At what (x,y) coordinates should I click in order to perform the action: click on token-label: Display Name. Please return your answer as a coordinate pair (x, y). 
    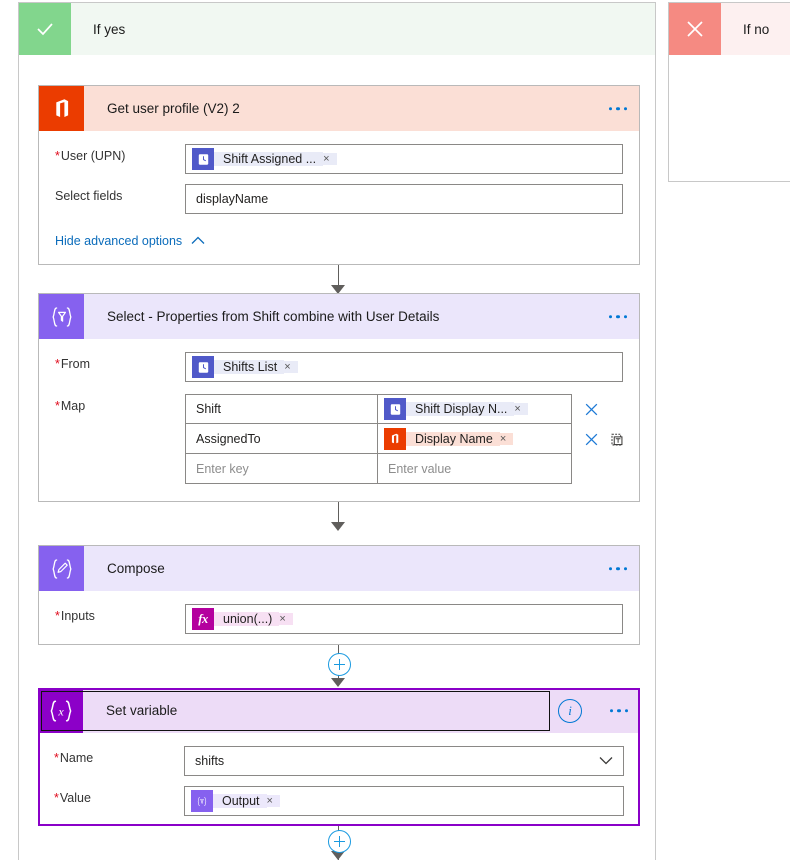
    Looking at the image, I should click on (453, 438).